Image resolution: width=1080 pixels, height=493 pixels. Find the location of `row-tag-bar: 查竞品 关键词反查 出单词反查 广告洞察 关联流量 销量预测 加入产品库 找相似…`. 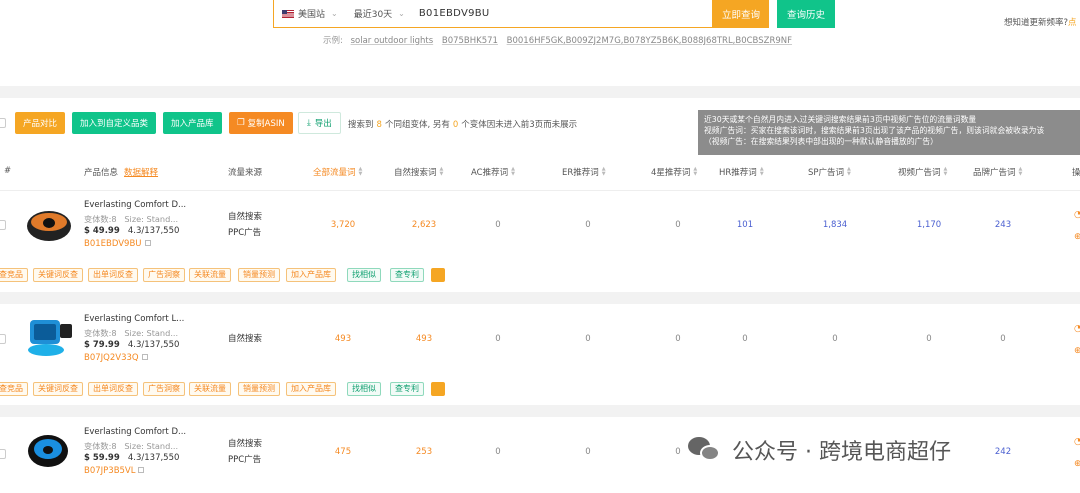

row-tag-bar: 查竞品 关键词反查 出单词反查 广告洞察 关联流量 销量预测 加入产品库 找相似… is located at coordinates (540, 389).